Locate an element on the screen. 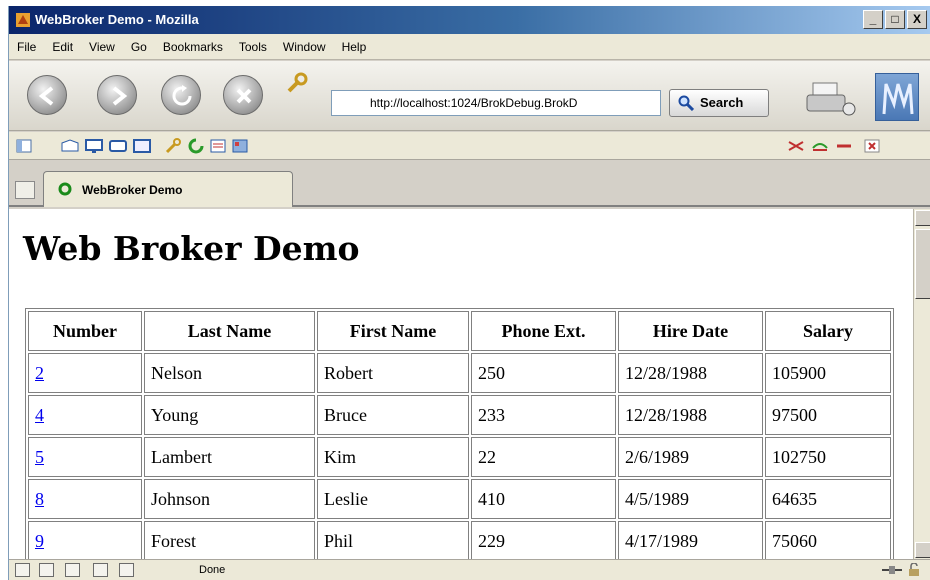 This screenshot has width=930, height=580. scrollbar-thumb is located at coordinates (922, 264).